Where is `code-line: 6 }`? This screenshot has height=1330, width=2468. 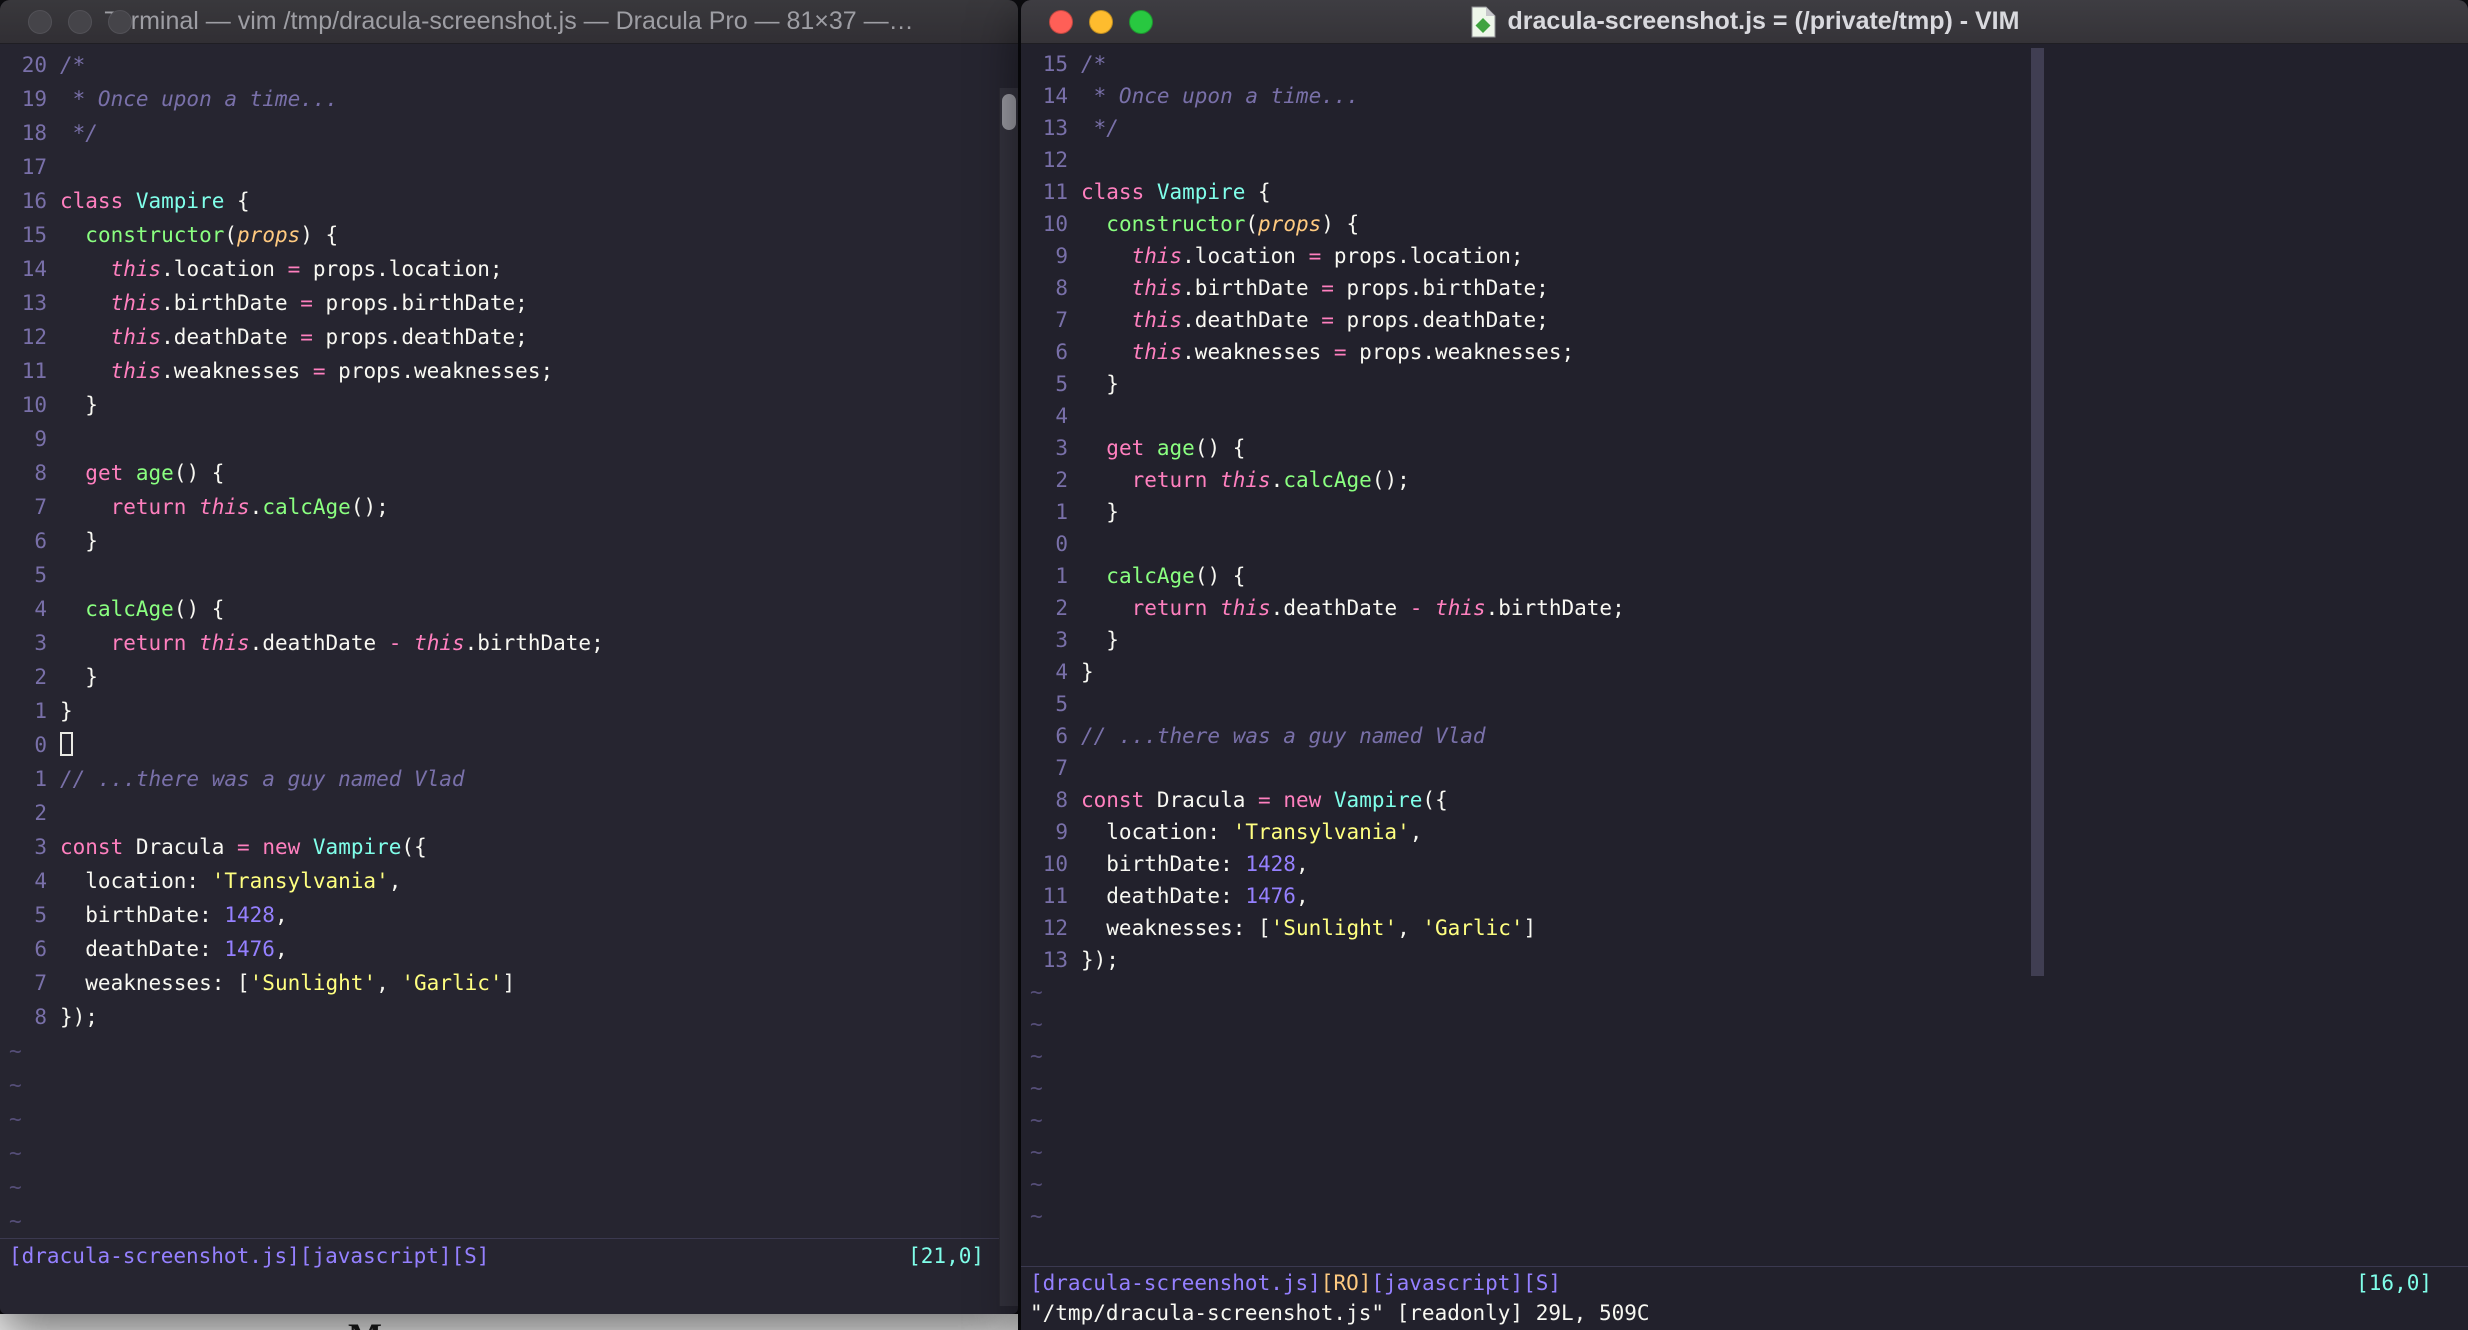
code-line: 6 } is located at coordinates (509, 541).